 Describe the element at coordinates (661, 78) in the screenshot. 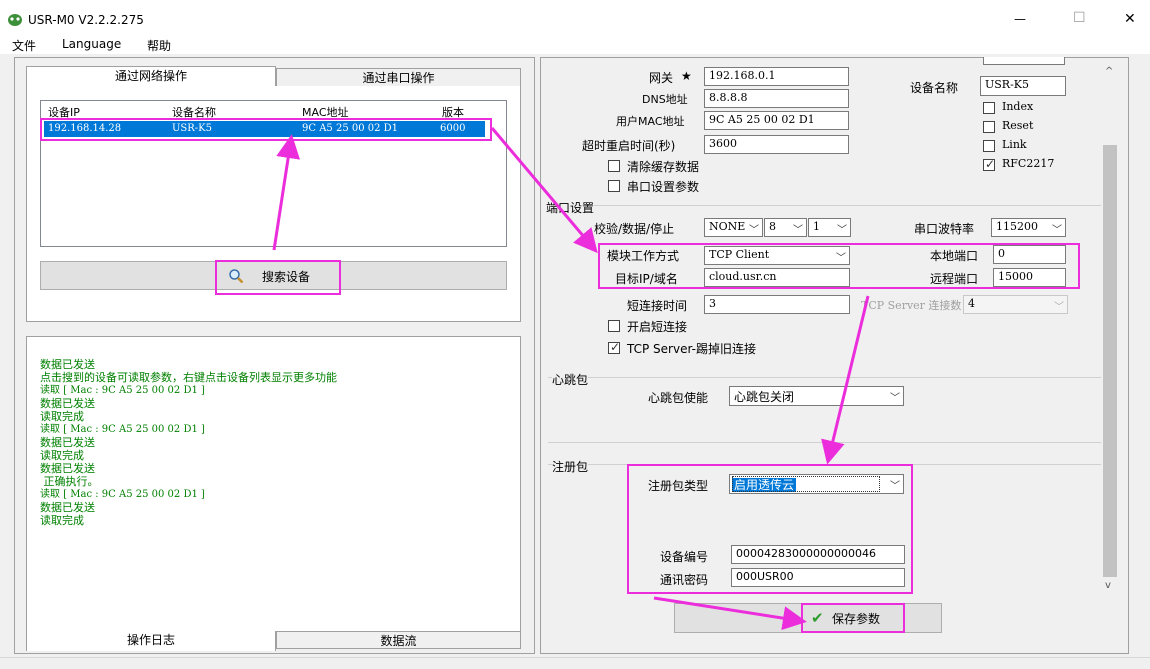

I see `gateway-label: 网关` at that location.